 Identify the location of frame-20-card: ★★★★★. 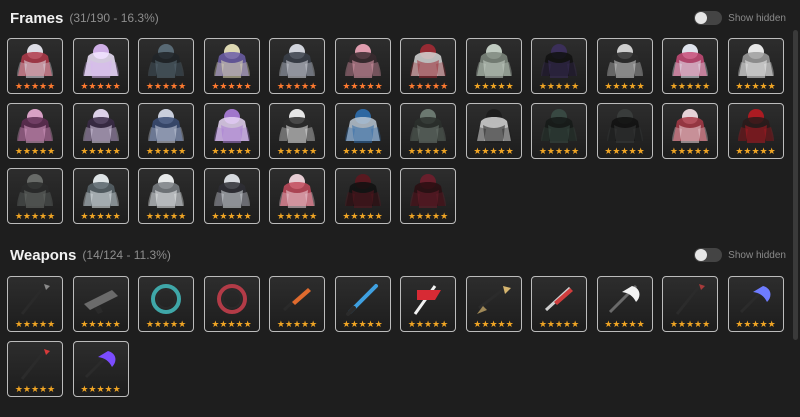
(493, 131).